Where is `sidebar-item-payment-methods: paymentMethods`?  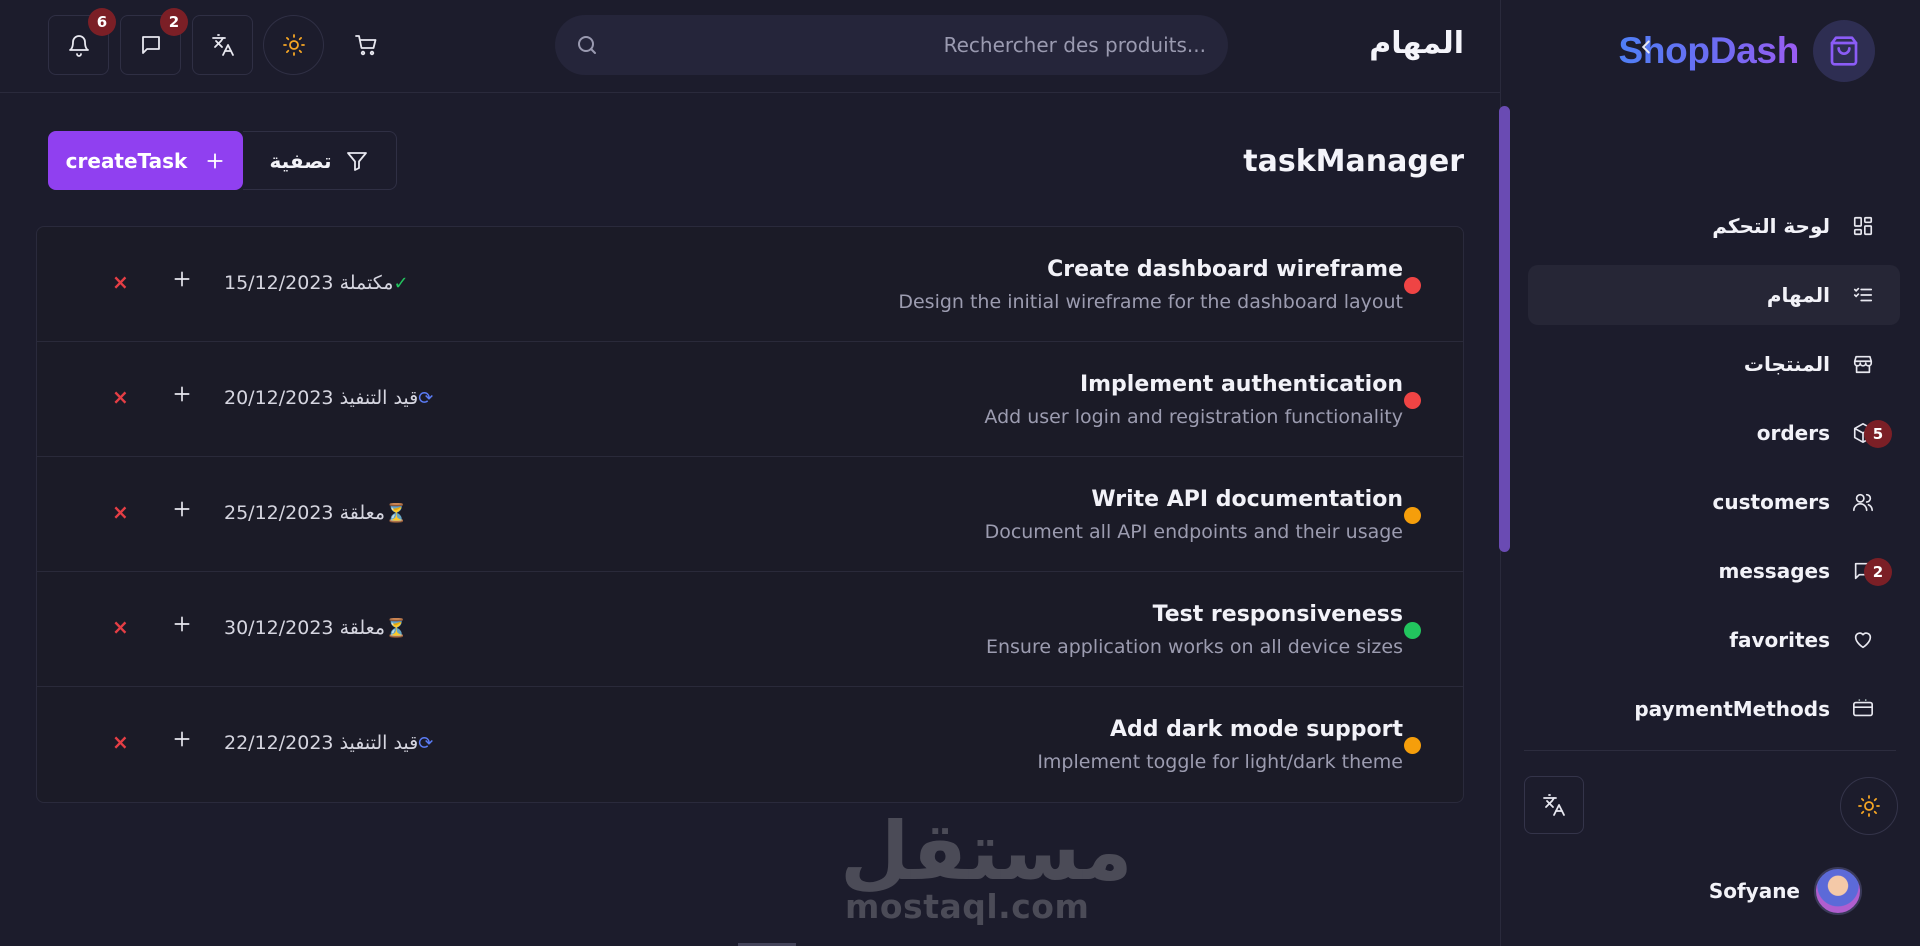
sidebar-item-payment-methods: paymentMethods is located at coordinates (1714, 709).